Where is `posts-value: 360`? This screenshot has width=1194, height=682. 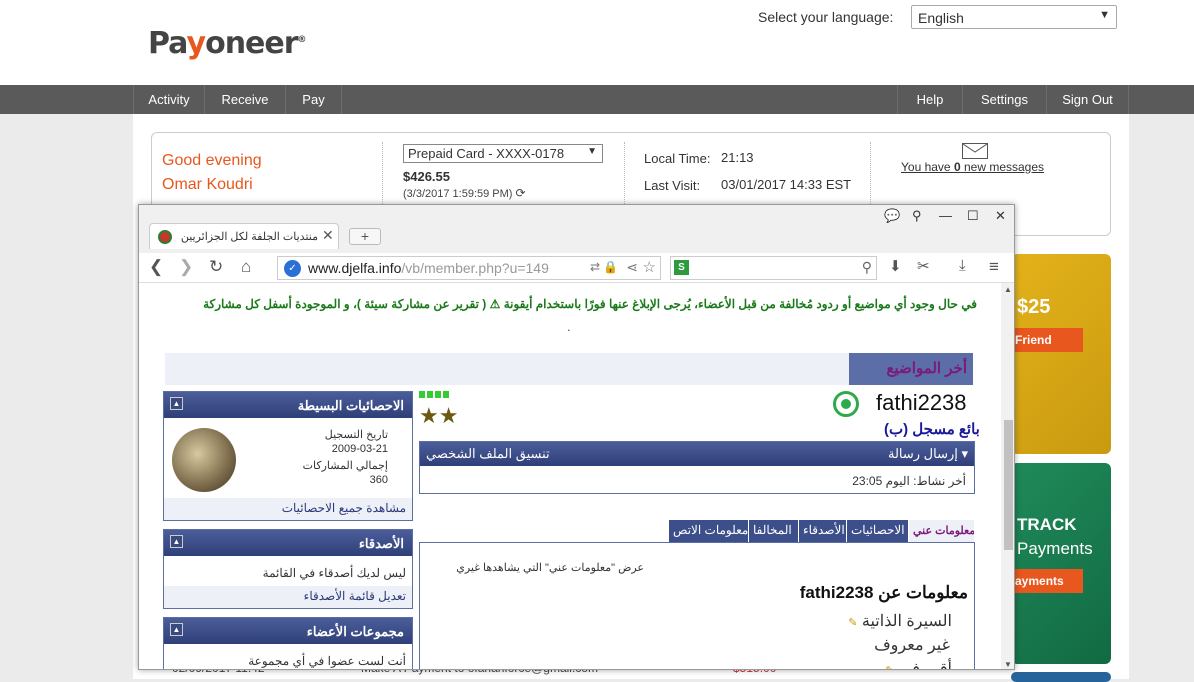
posts-value: 360 is located at coordinates (378, 480).